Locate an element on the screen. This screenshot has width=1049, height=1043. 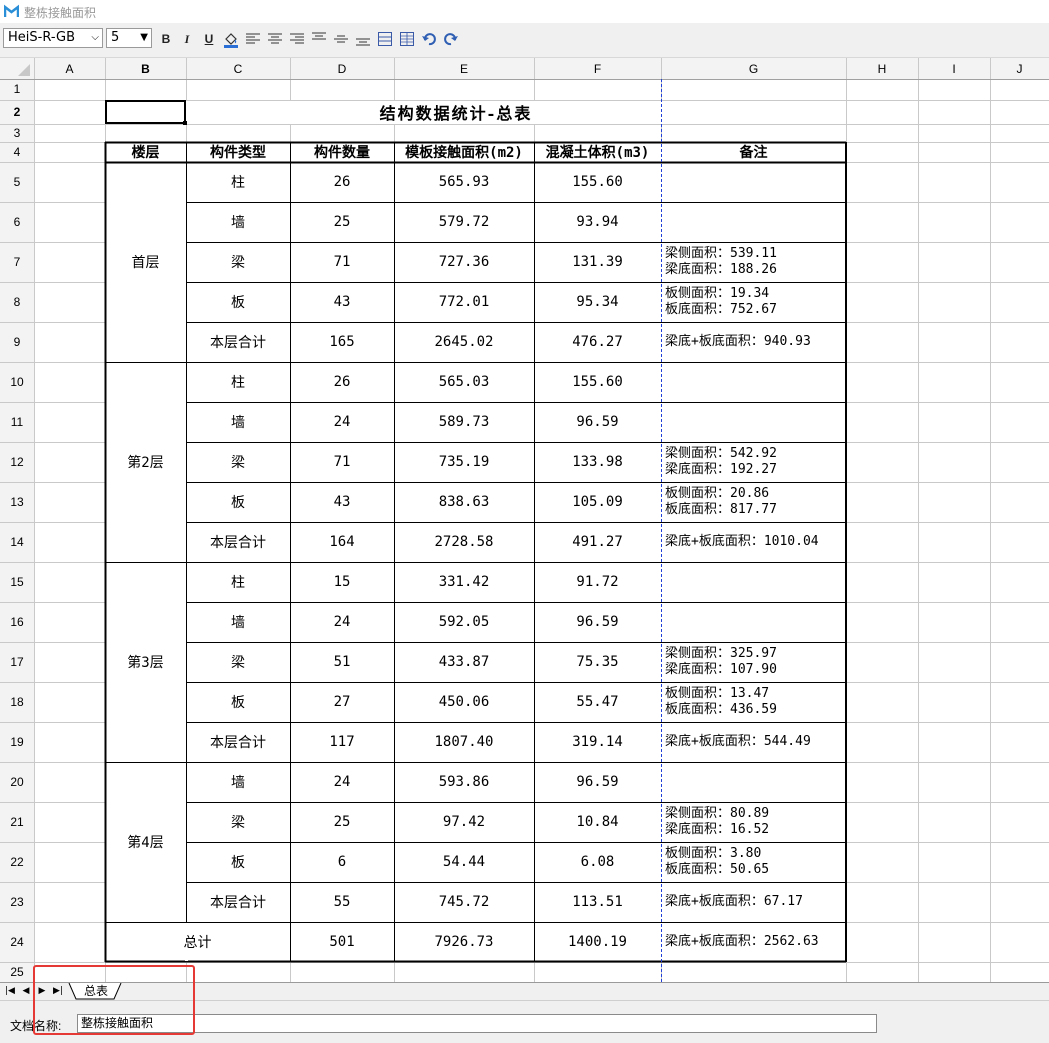
align-middle-icon is located at coordinates (341, 39).